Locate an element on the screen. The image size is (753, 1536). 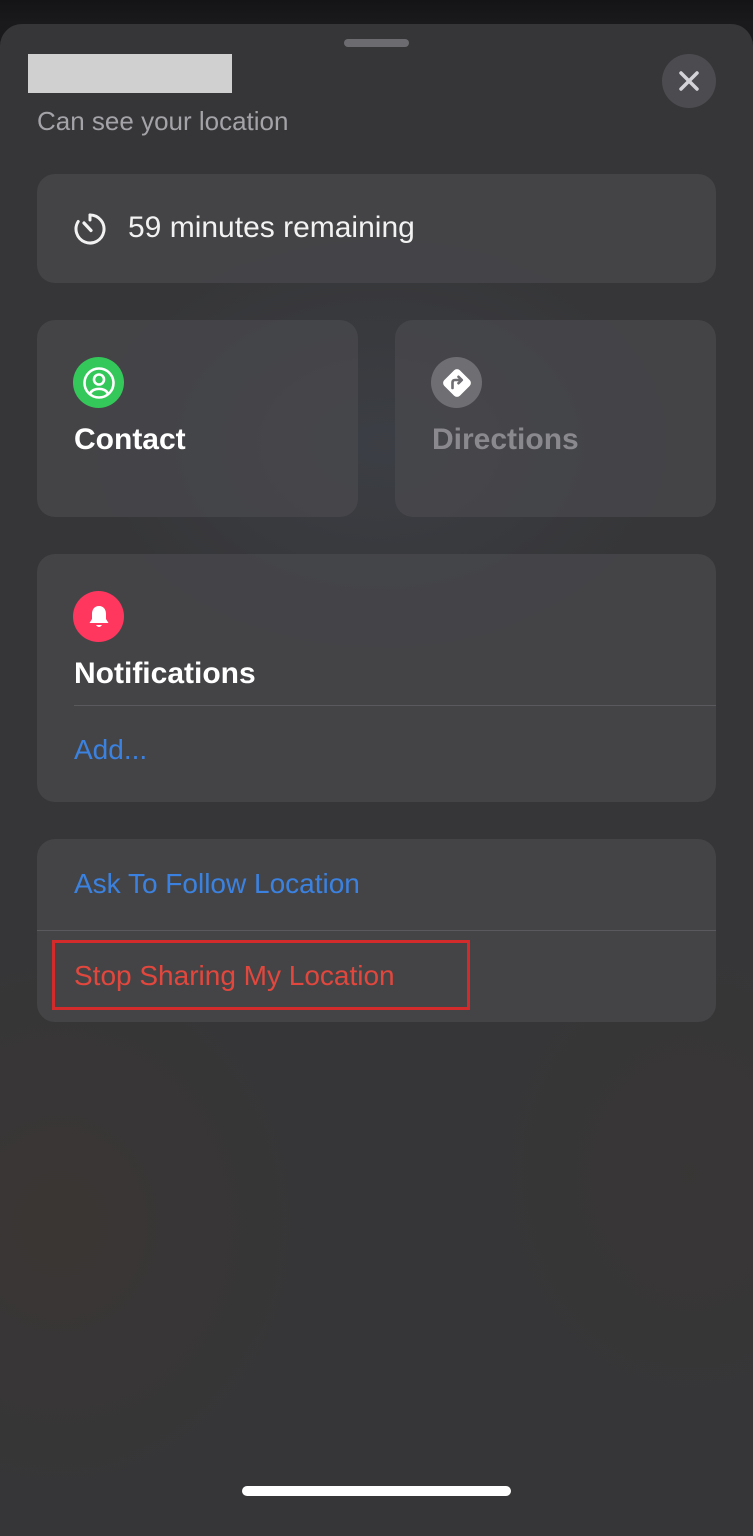
directions-label: Directions is located at coordinates (505, 439).